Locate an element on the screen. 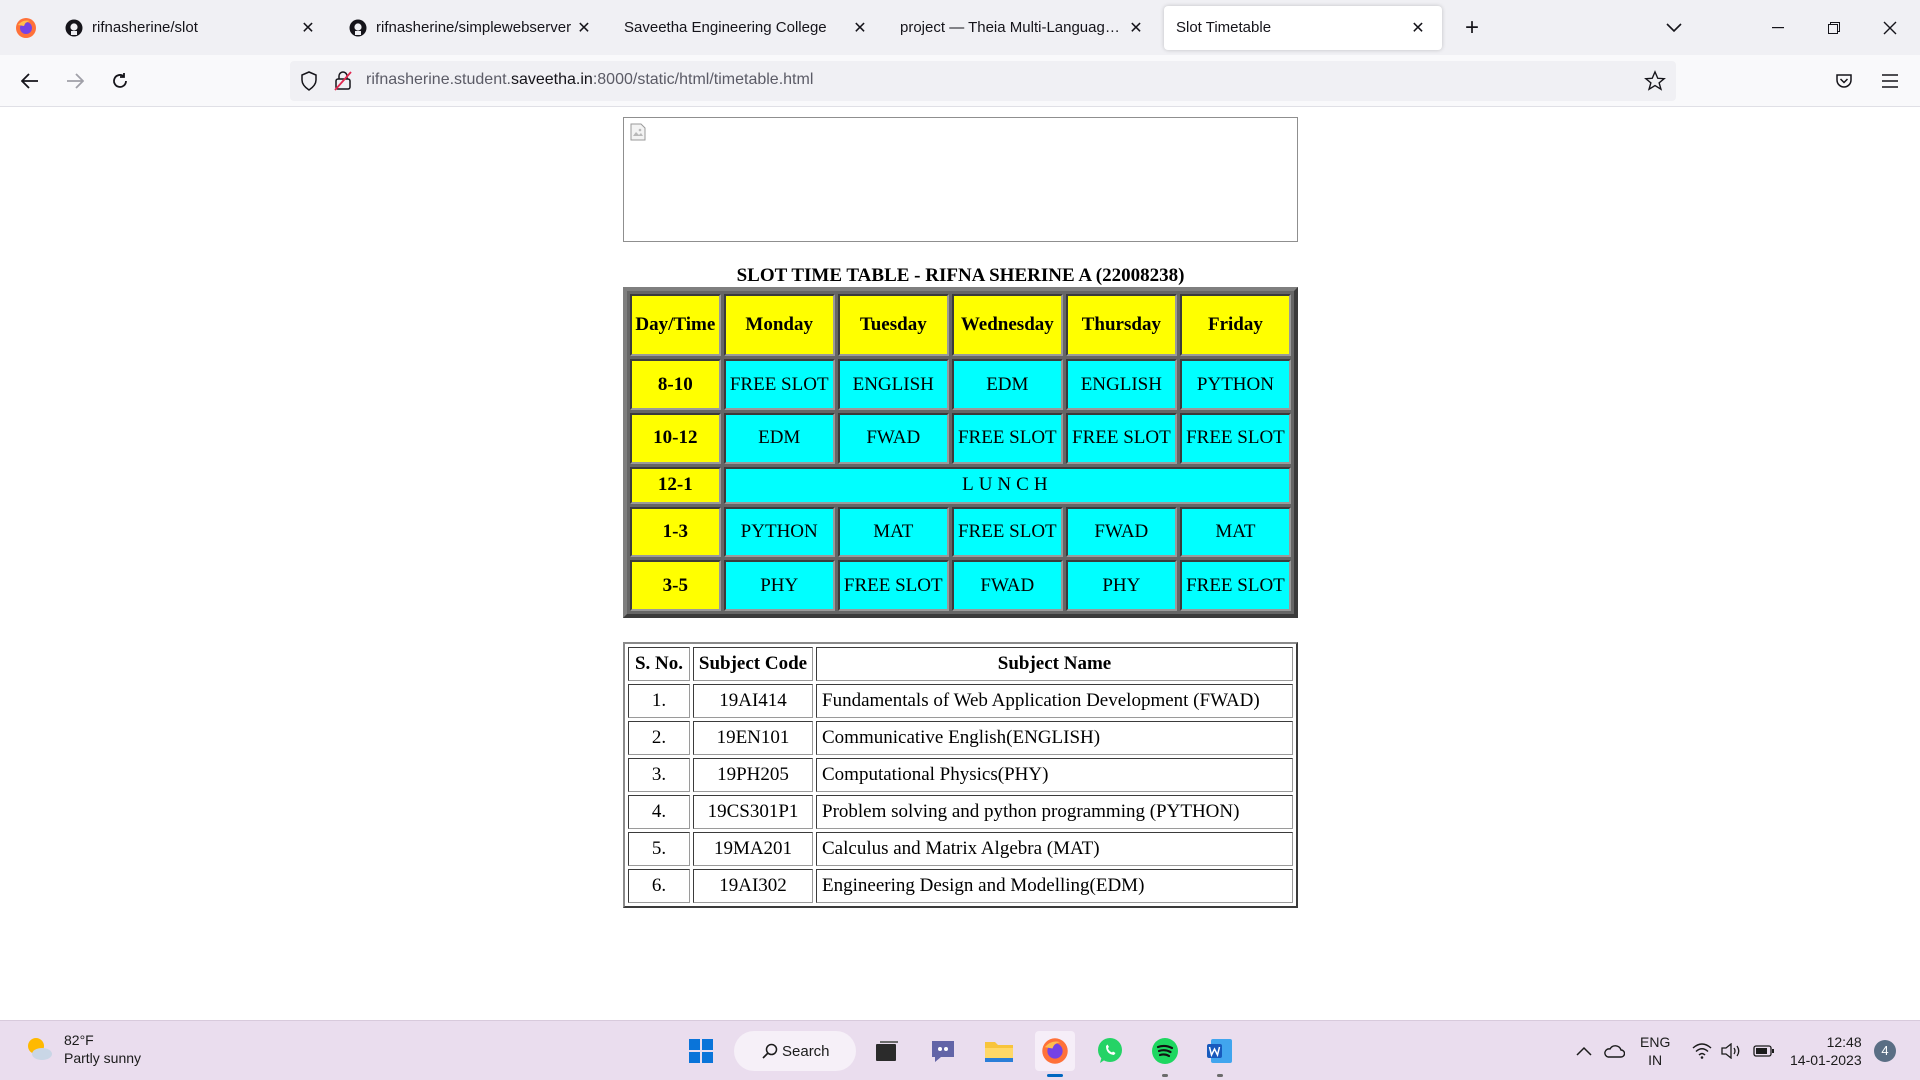  subject-slot-cell: EDM is located at coordinates (1007, 385).